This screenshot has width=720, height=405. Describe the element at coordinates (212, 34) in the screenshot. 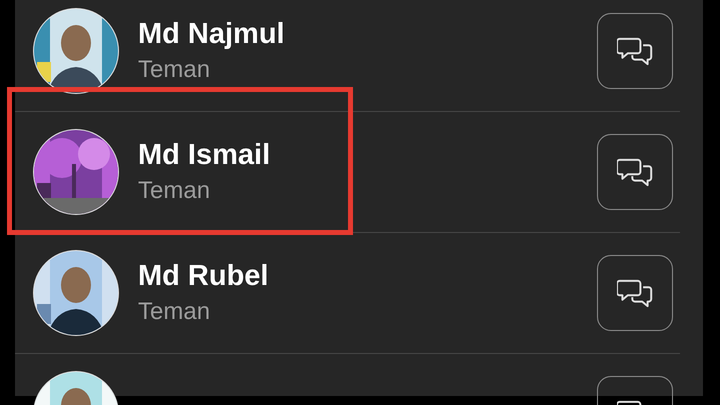

I see `contact-name: Md Najmul` at that location.